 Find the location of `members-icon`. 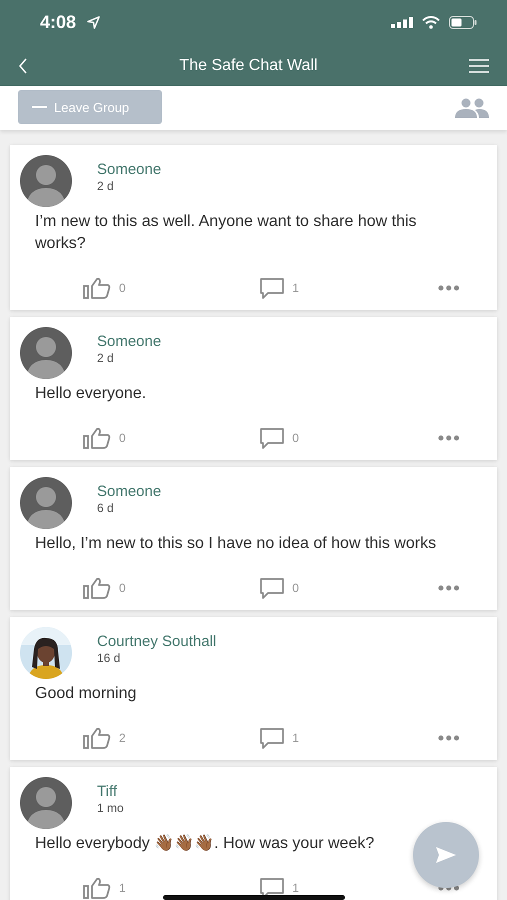

members-icon is located at coordinates (472, 108).